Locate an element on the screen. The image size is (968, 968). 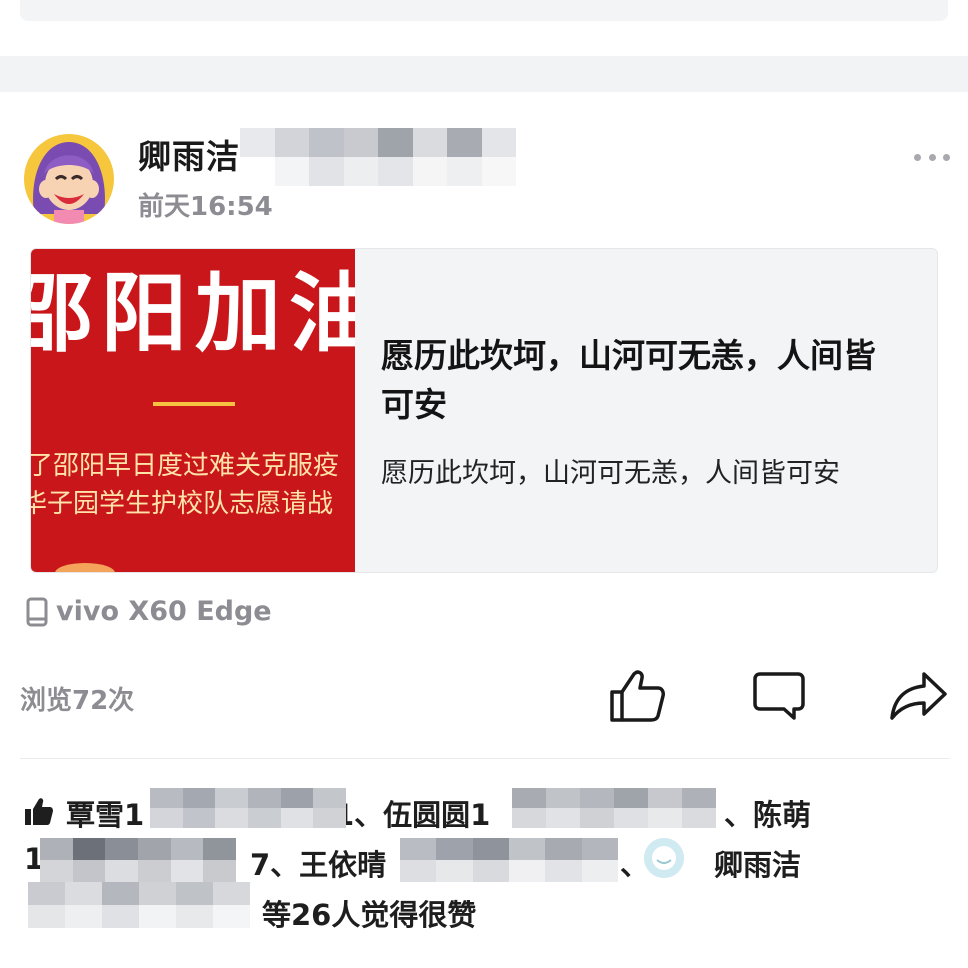
share-arrow-icon is located at coordinates (918, 696).